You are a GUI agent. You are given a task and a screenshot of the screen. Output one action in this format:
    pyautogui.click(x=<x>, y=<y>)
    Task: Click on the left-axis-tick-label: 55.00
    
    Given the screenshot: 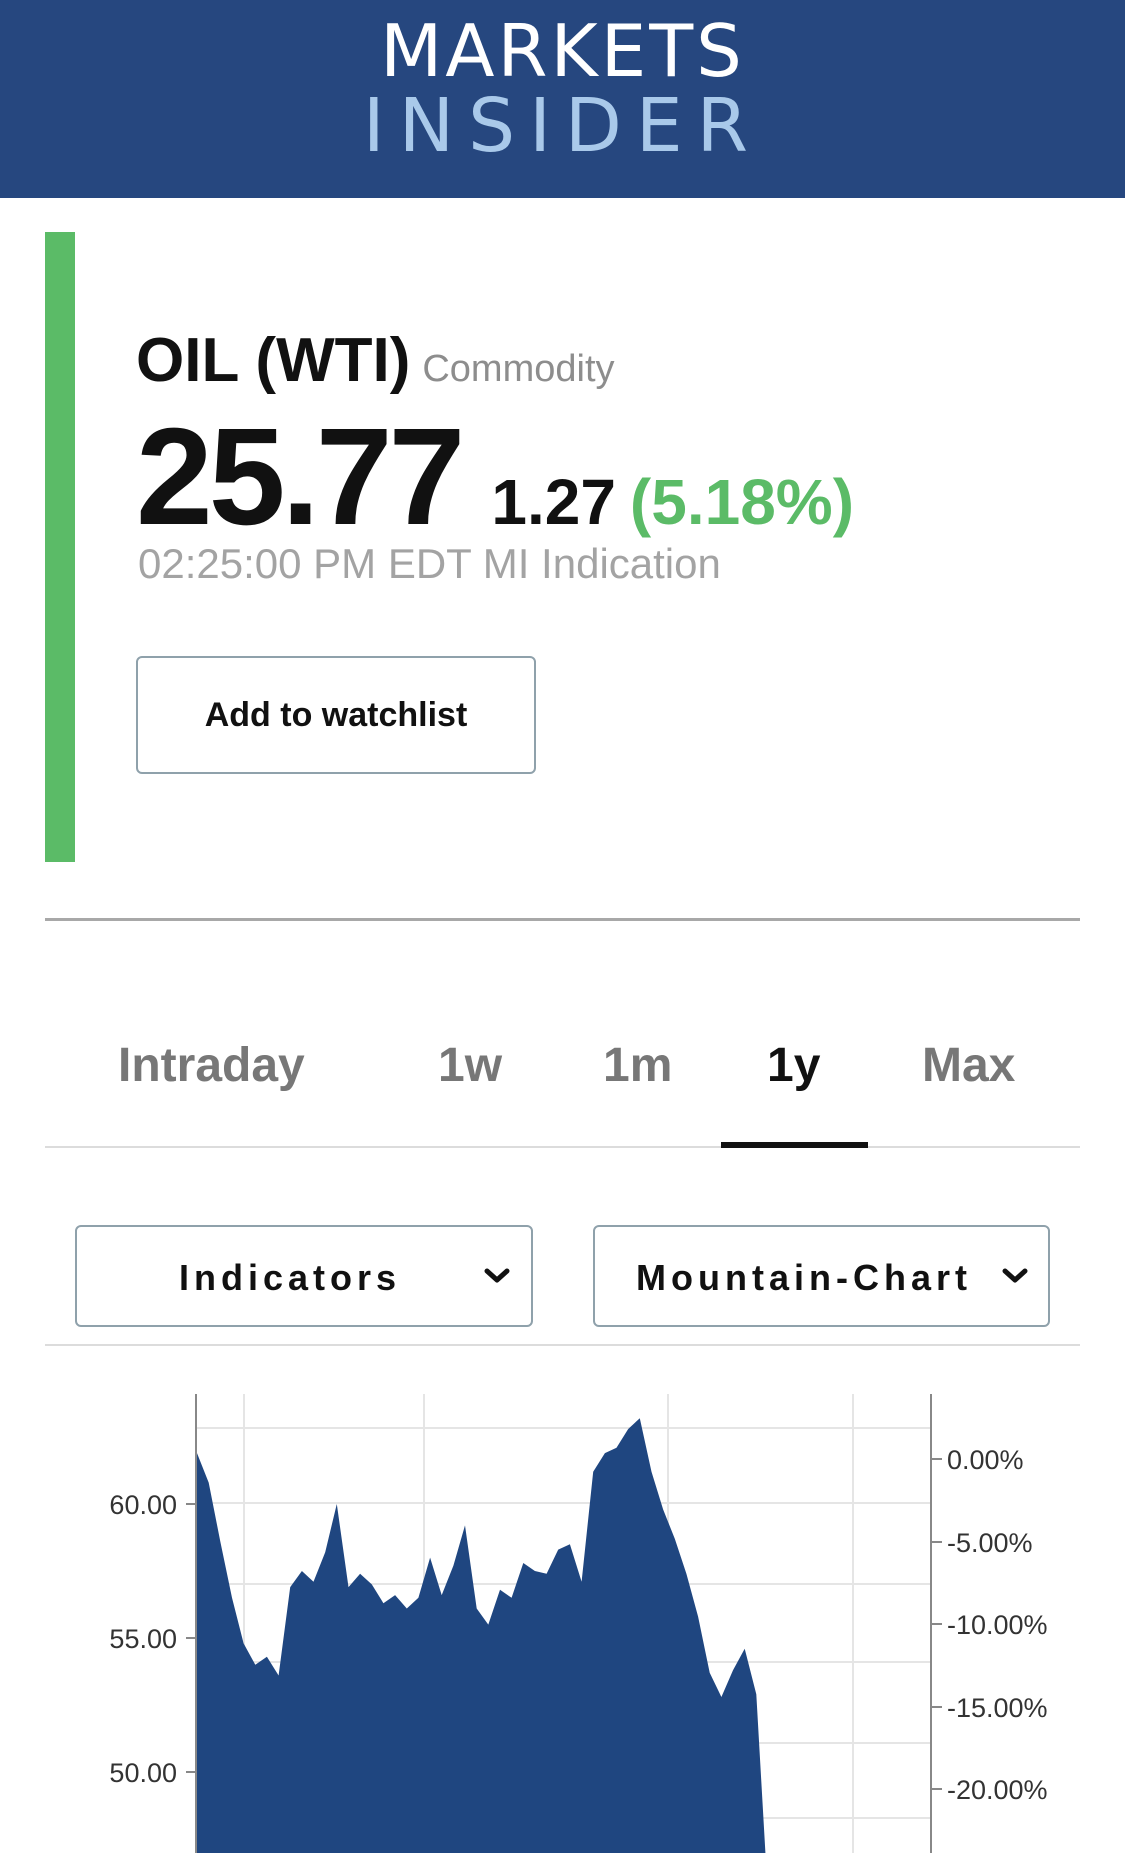 What is the action you would take?
    pyautogui.click(x=143, y=1639)
    